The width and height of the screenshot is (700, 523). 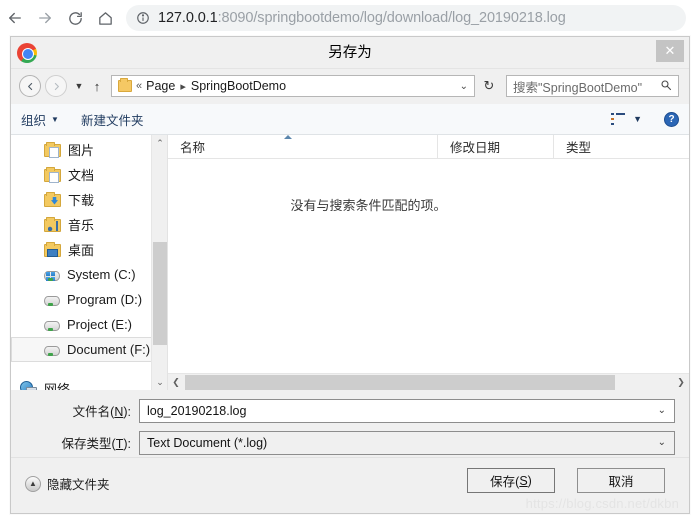 I want to click on new-folder-button: 新建文件夹, so click(x=112, y=119).